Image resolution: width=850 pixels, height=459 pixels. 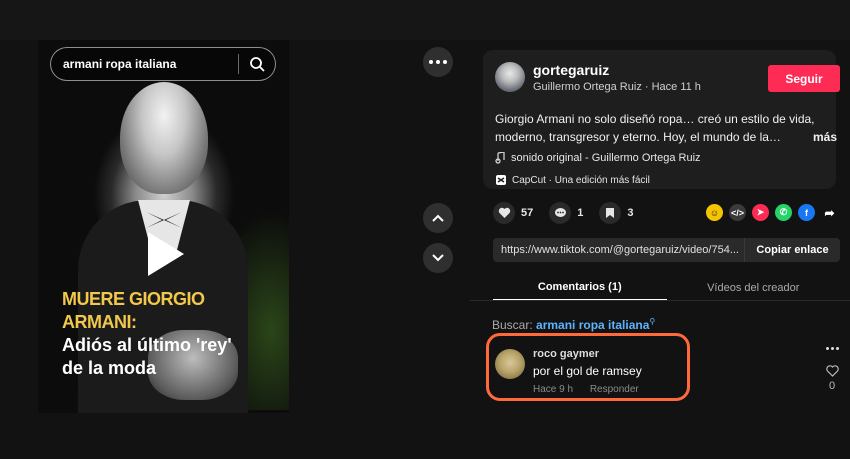 I want to click on like-button: 57, so click(x=513, y=213).